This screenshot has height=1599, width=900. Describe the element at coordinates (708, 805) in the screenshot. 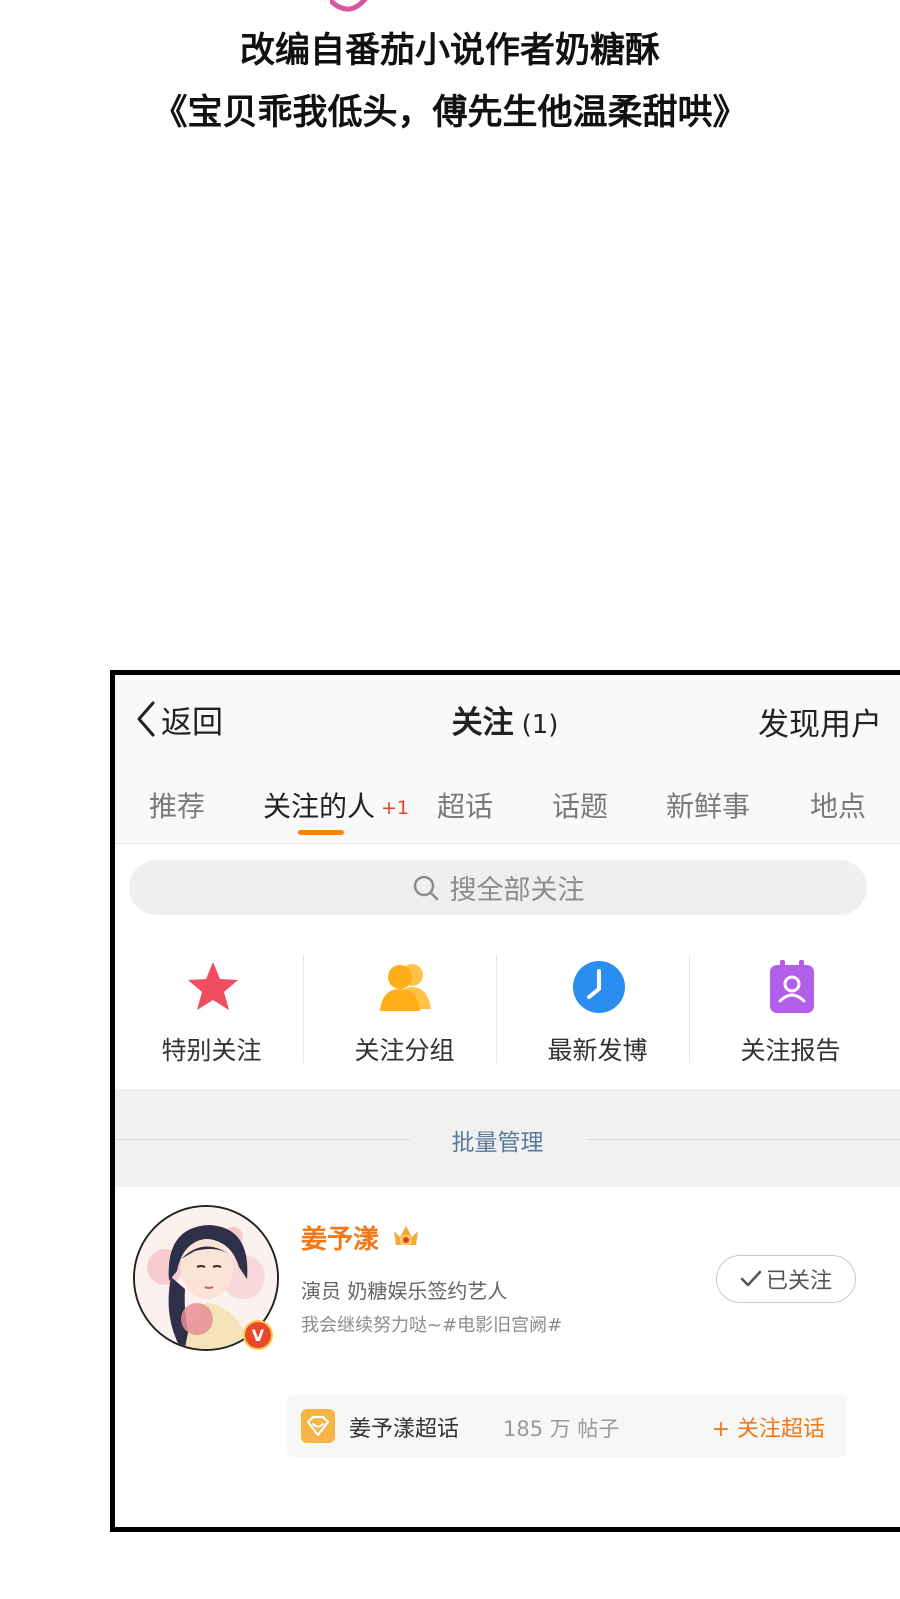

I see `tab-news: 新鲜事` at that location.